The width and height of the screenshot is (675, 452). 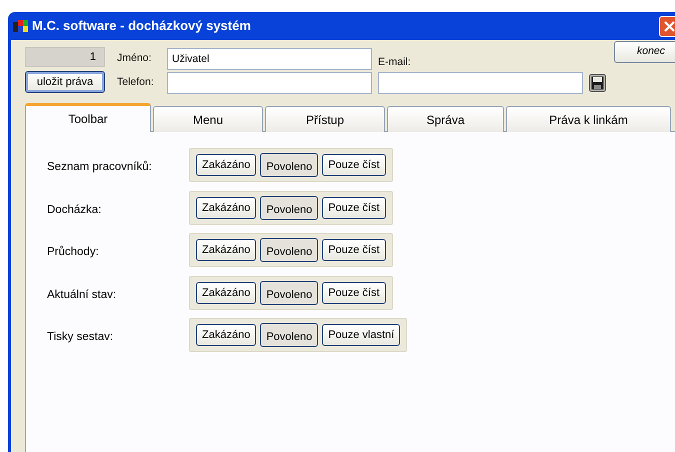 What do you see at coordinates (644, 52) in the screenshot?
I see `exit-button: konec` at bounding box center [644, 52].